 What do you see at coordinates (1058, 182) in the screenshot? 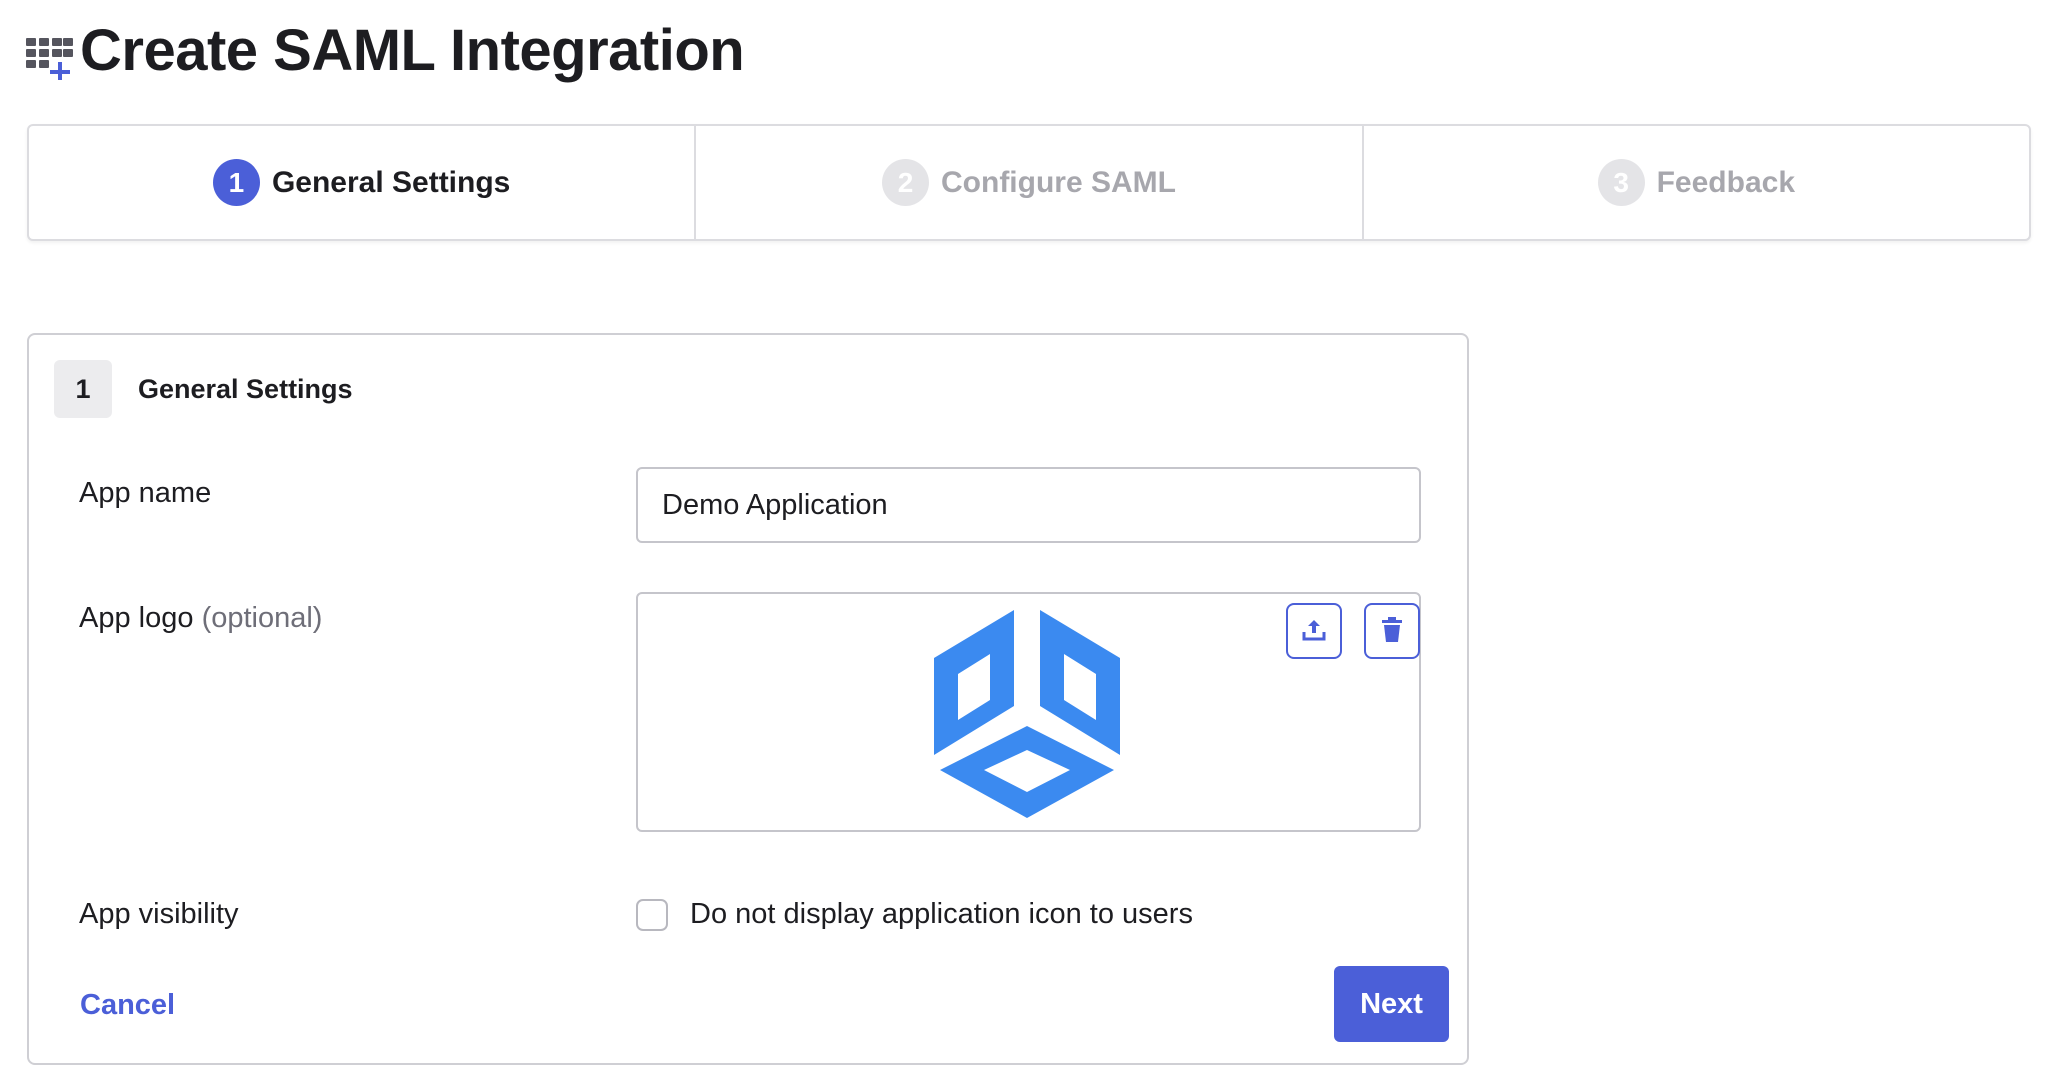
I see `step-label: Configure SAML` at bounding box center [1058, 182].